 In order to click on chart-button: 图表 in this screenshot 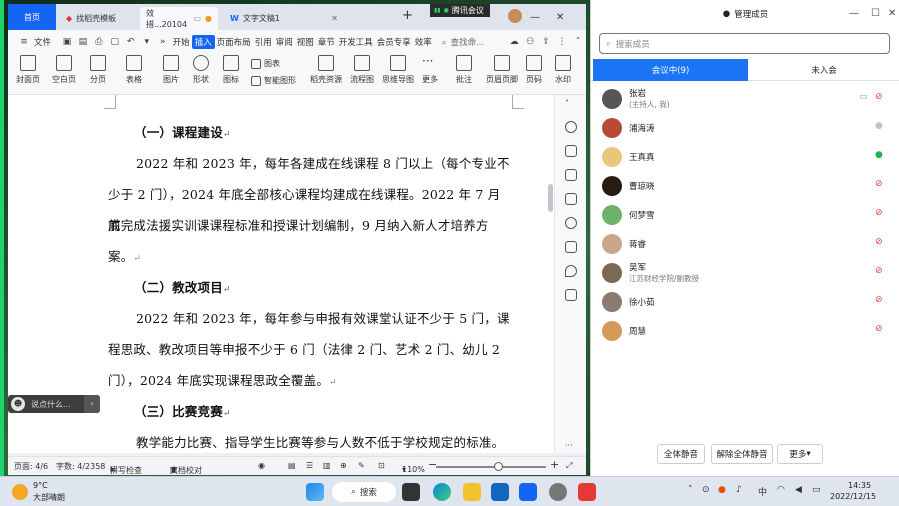, I will do `click(265, 63)`.